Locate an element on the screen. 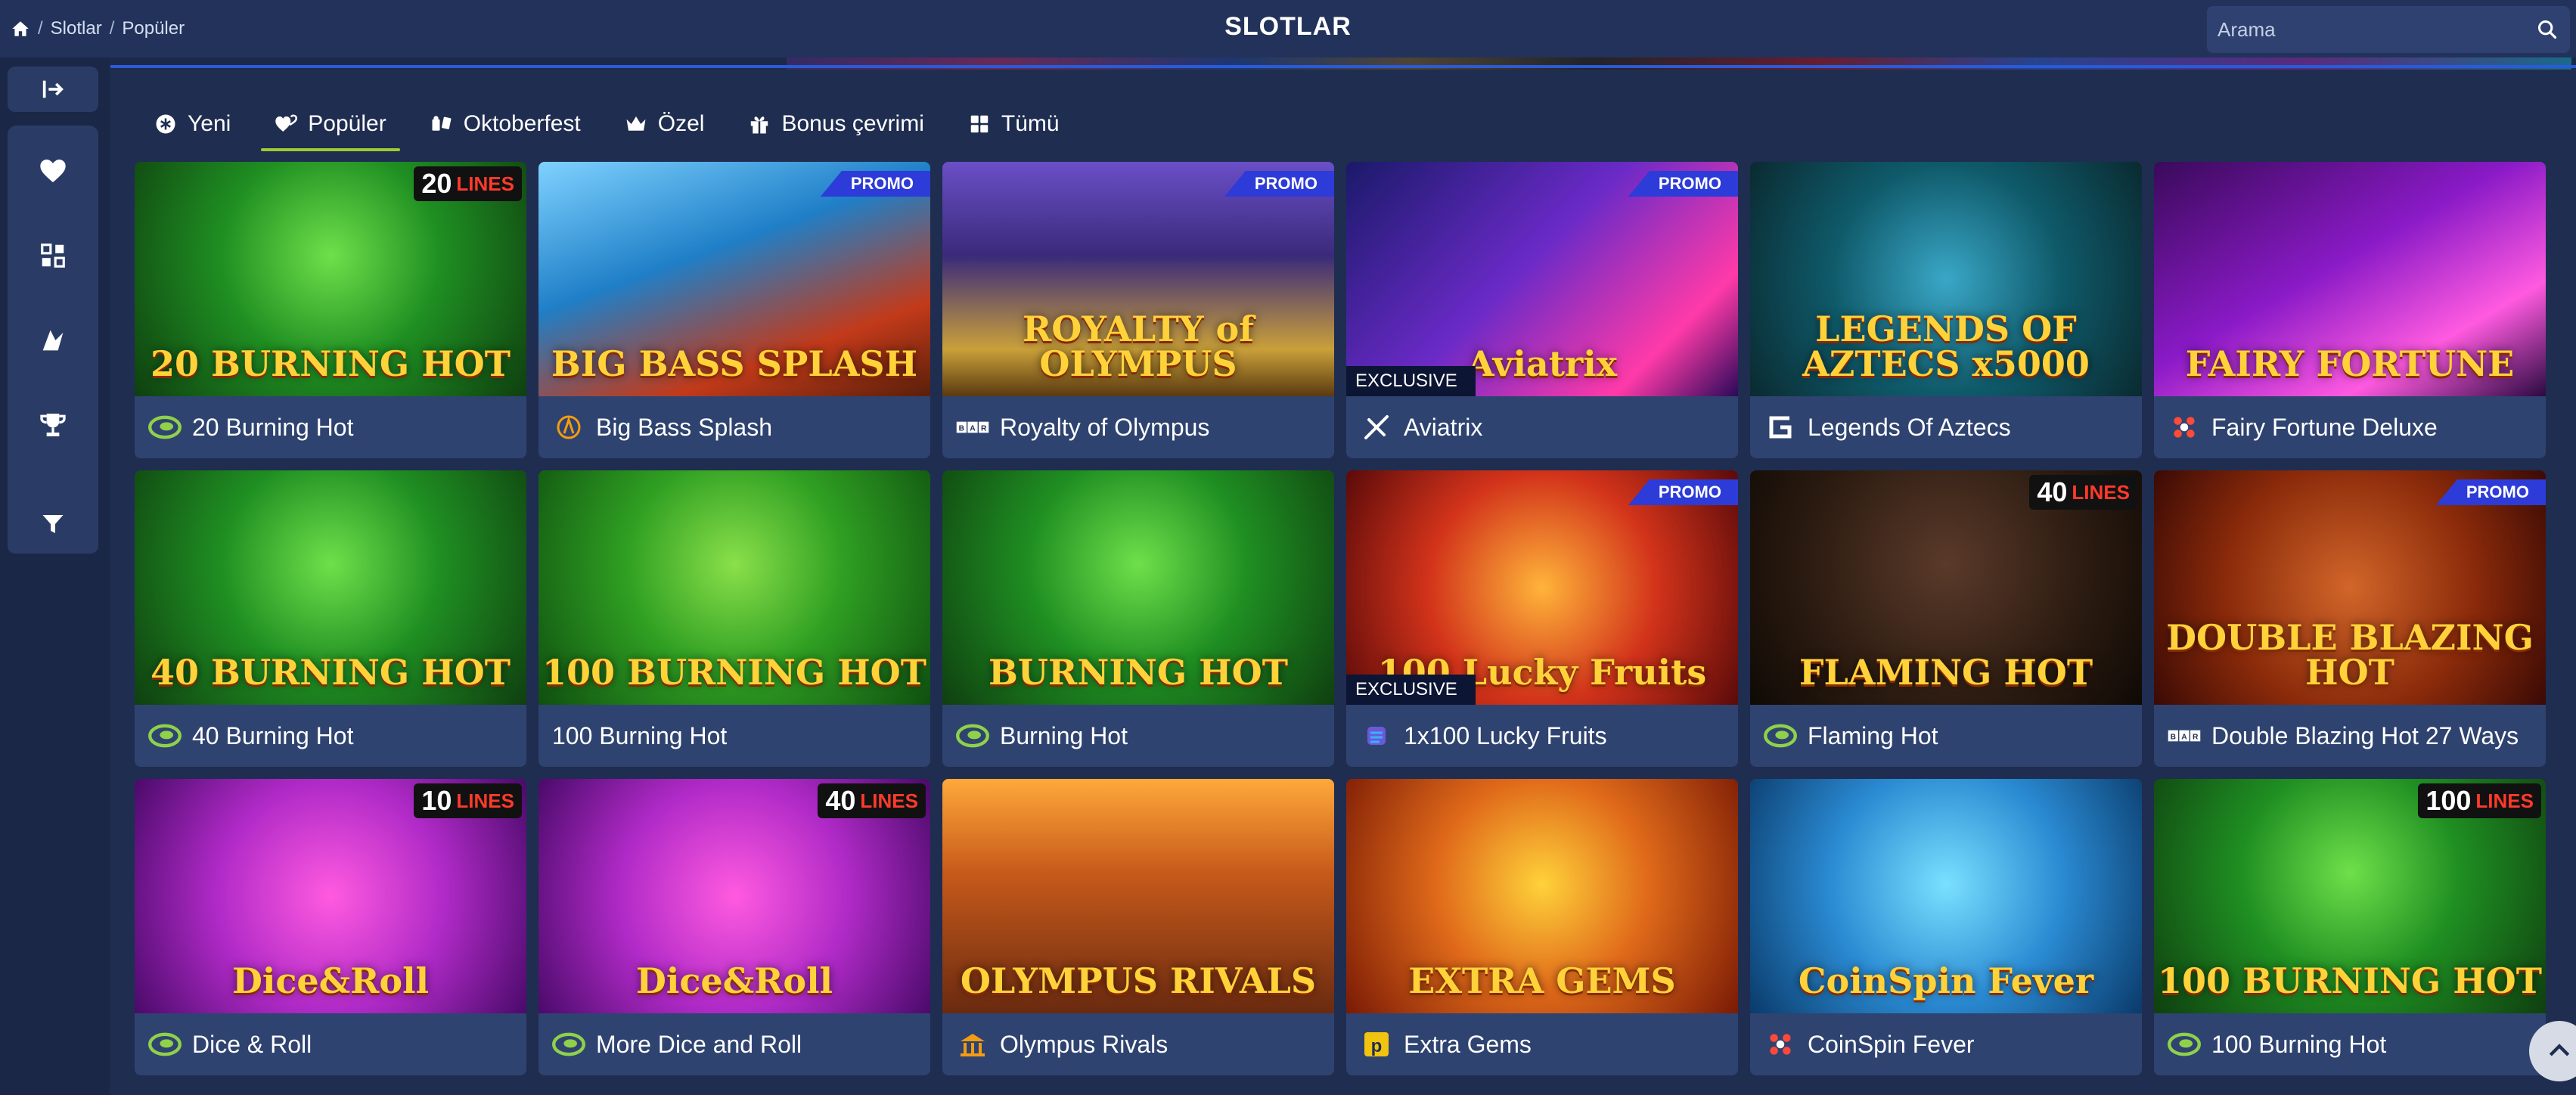 Image resolution: width=2576 pixels, height=1095 pixels. tab-label: Bonus çevrimi is located at coordinates (852, 123).